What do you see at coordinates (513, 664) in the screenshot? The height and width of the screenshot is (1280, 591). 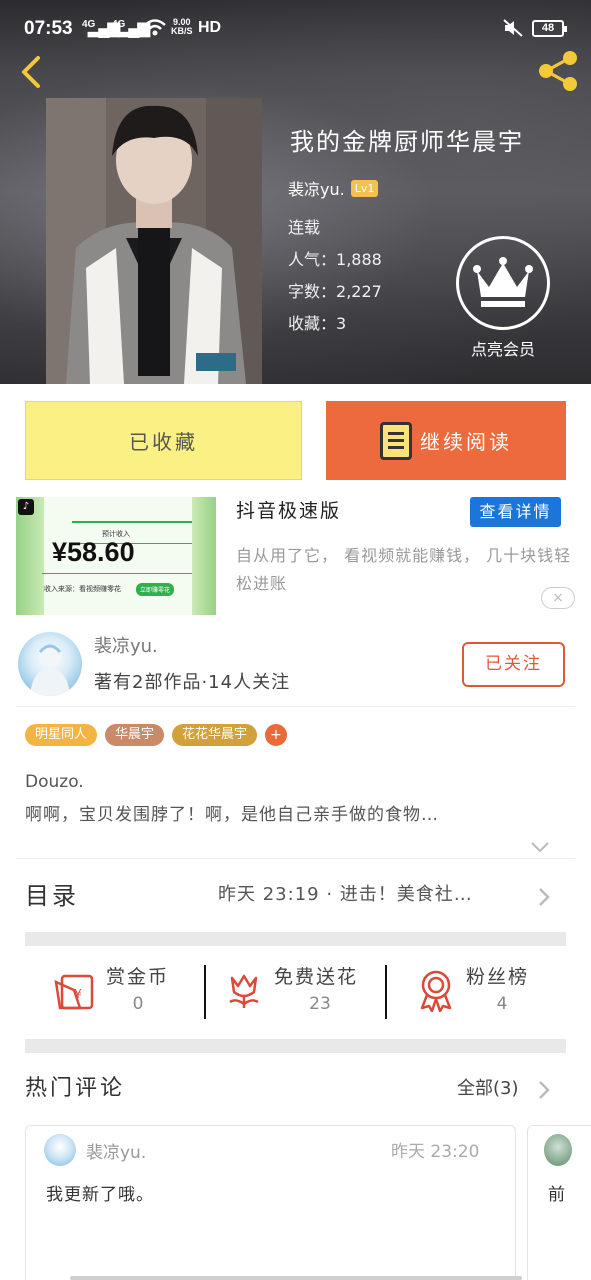 I see `follow-button: 已关注` at bounding box center [513, 664].